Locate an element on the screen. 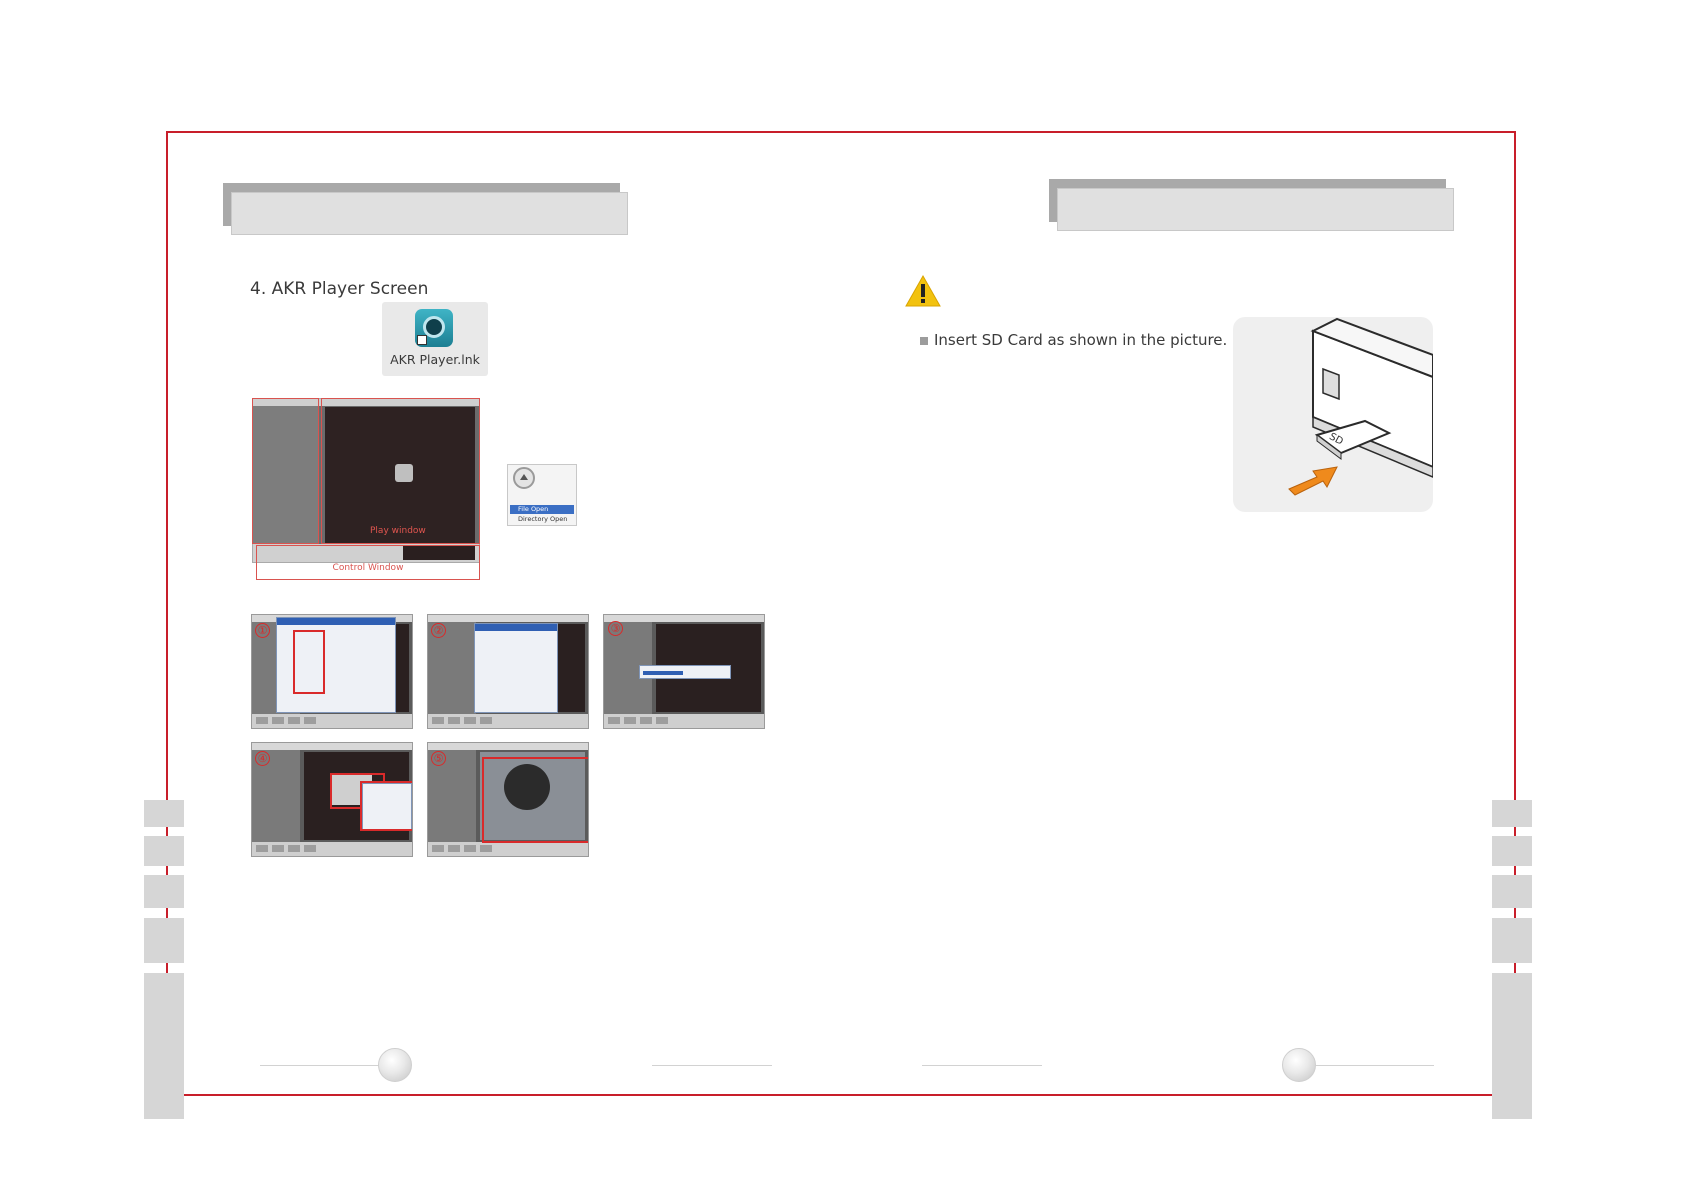 The image size is (1685, 1192). step-marker-2: ② is located at coordinates (438, 630).